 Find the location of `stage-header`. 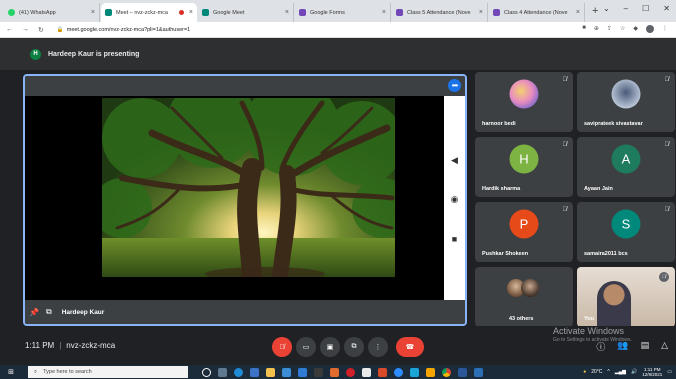

stage-header is located at coordinates (245, 86).